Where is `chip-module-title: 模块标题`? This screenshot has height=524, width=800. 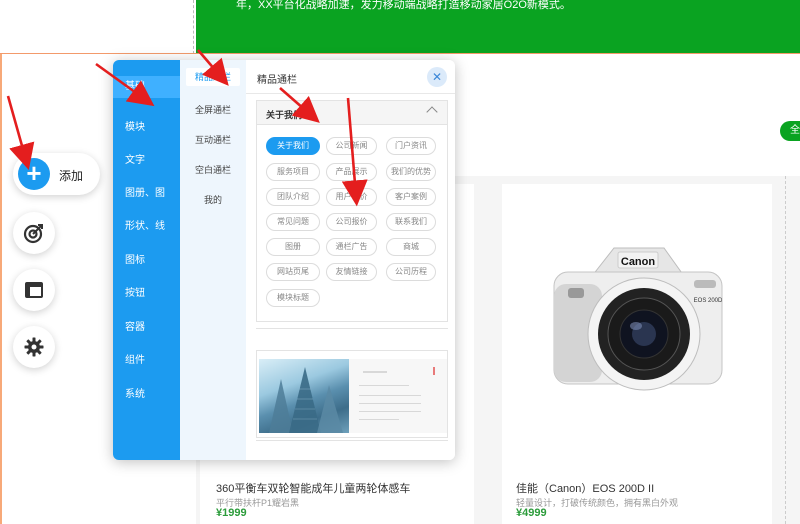
chip-module-title: 模块标题 is located at coordinates (293, 298).